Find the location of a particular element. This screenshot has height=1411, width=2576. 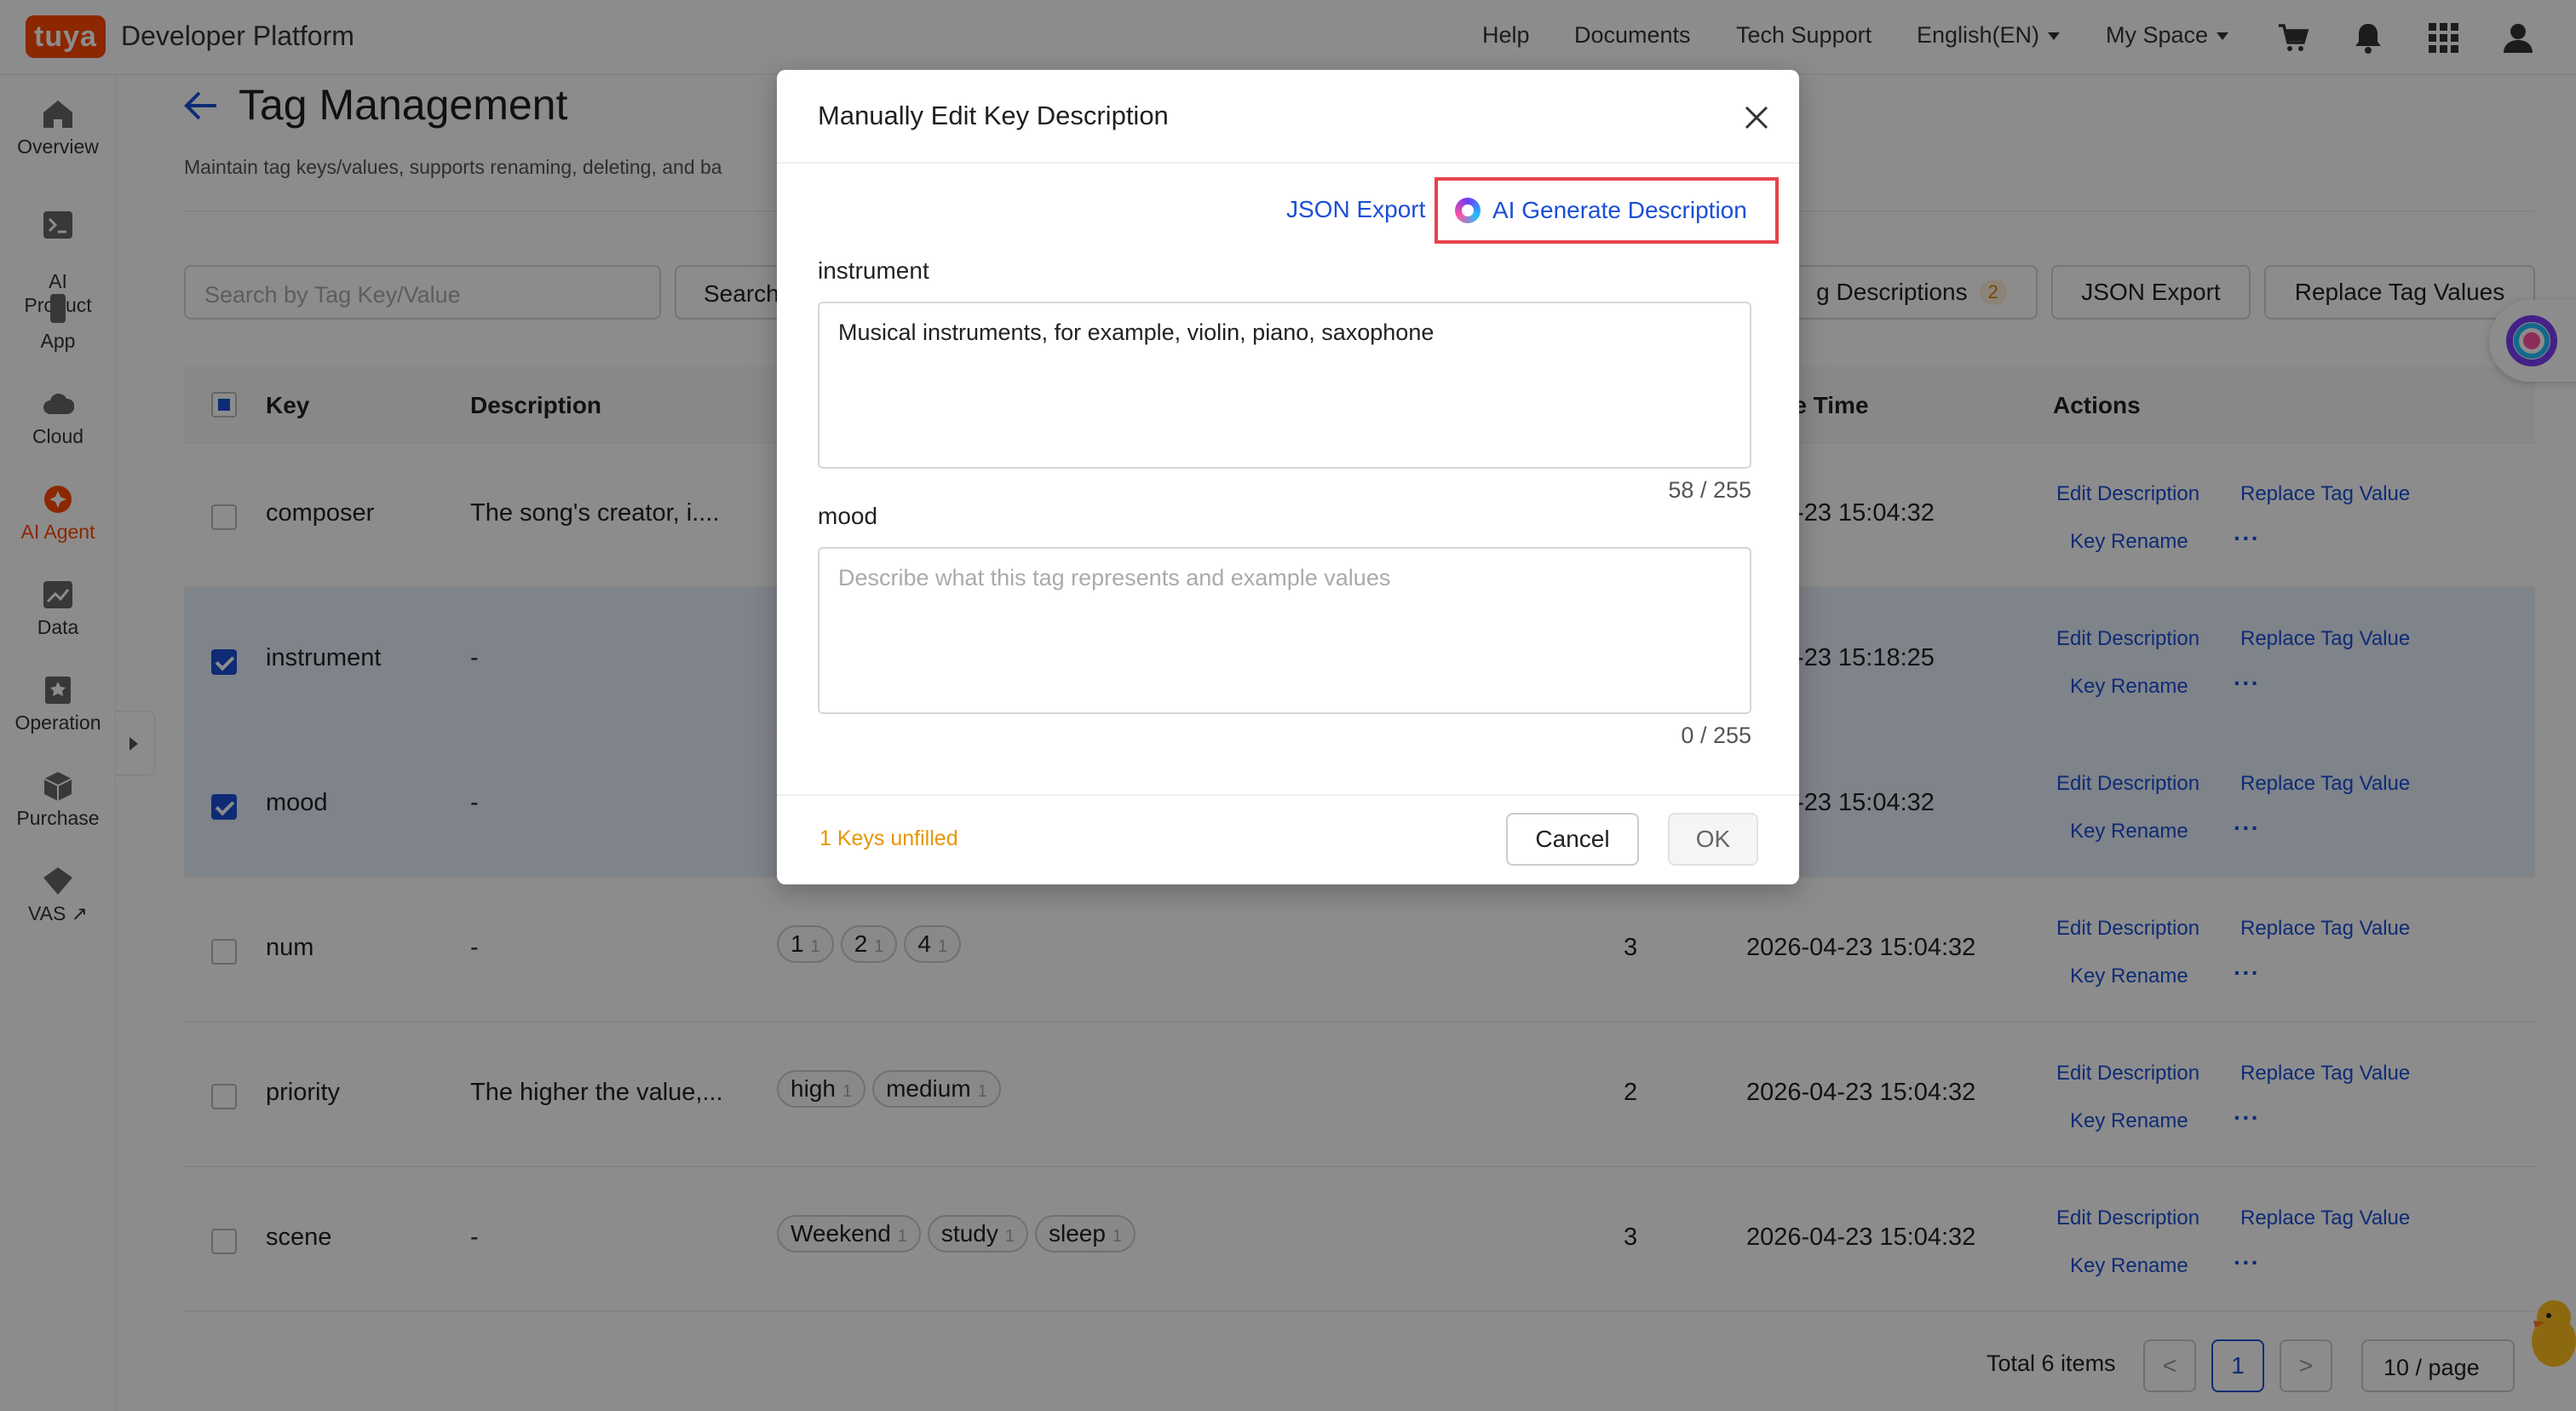

field-label-mood: mood is located at coordinates (848, 516).